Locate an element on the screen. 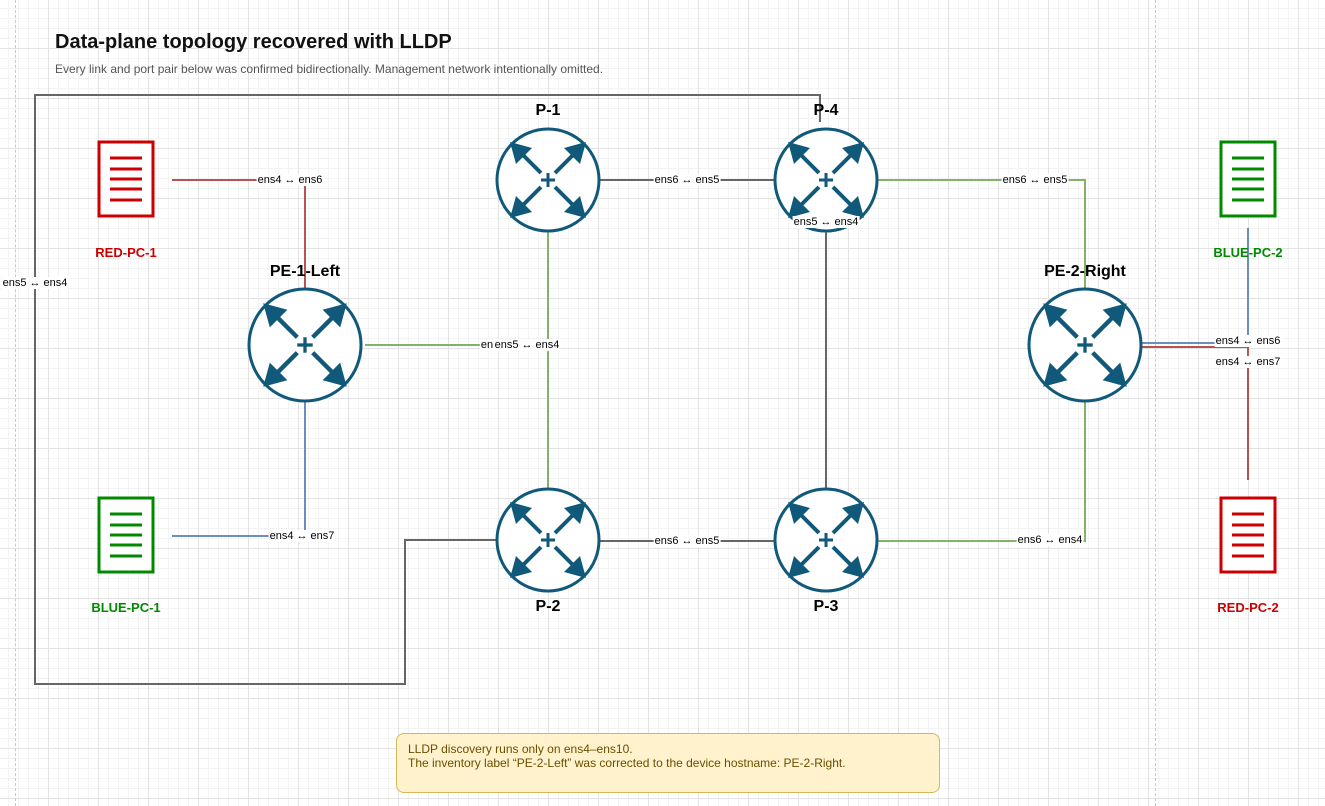  router-label-p1: P-1 is located at coordinates (548, 110).